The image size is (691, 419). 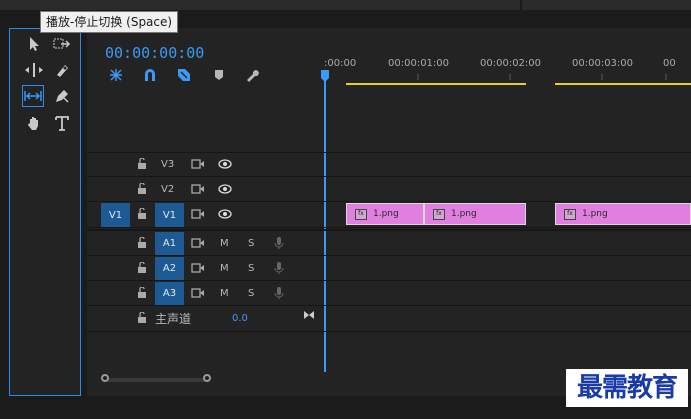 What do you see at coordinates (150, 75) in the screenshot?
I see `snap-icon` at bounding box center [150, 75].